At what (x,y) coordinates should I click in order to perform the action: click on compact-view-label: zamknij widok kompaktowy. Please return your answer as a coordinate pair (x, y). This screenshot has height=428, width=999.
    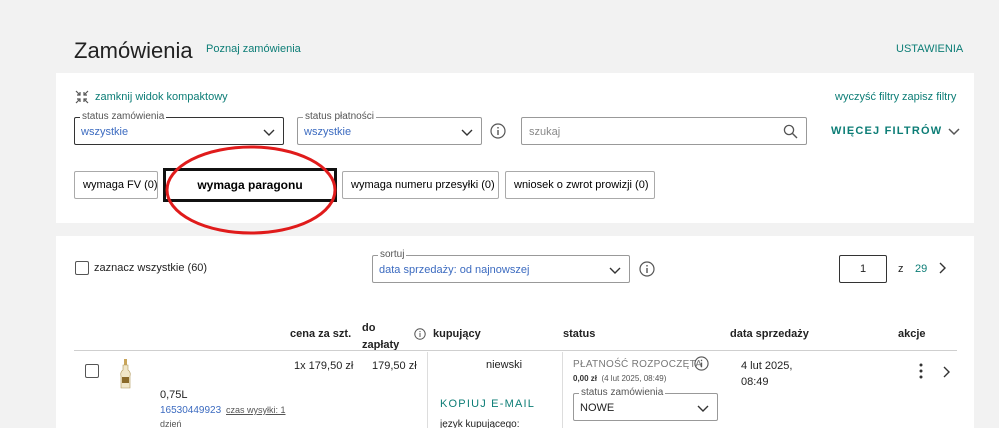
    Looking at the image, I should click on (161, 97).